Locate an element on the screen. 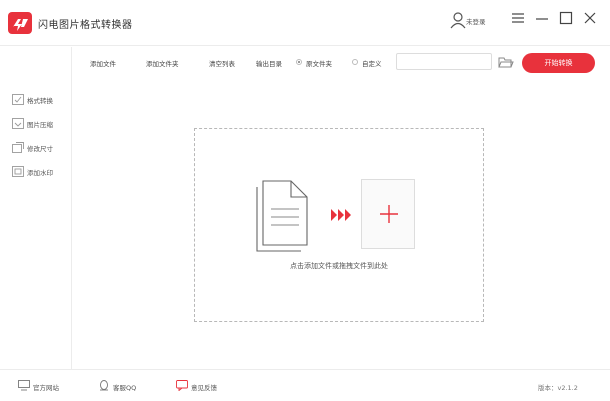 The height and width of the screenshot is (401, 610). sidebar-item-label: 格式转换 is located at coordinates (40, 101).